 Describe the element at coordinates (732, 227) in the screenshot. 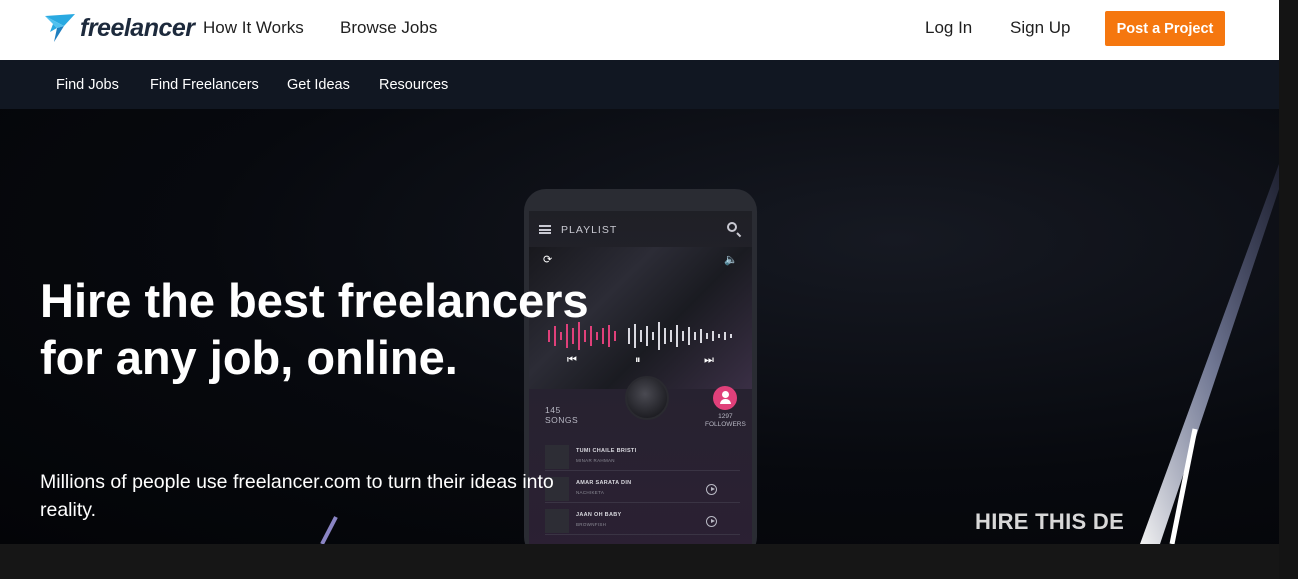

I see `search-icon` at that location.